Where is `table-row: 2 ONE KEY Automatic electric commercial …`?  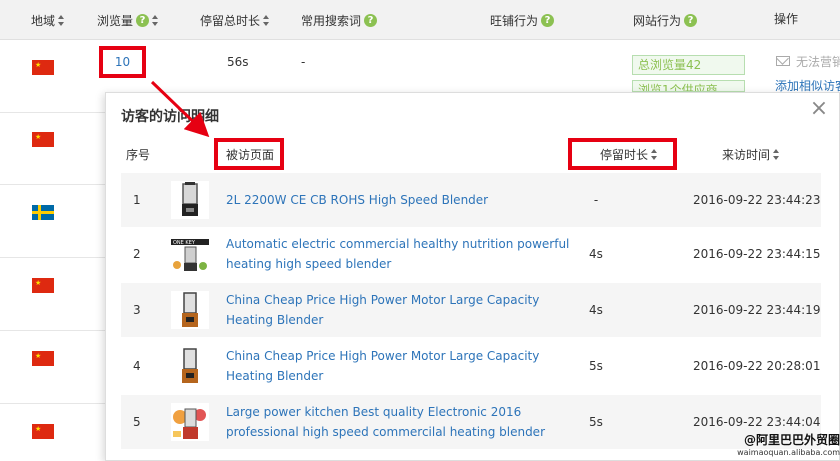 table-row: 2 ONE KEY Automatic electric commercial … is located at coordinates (471, 254).